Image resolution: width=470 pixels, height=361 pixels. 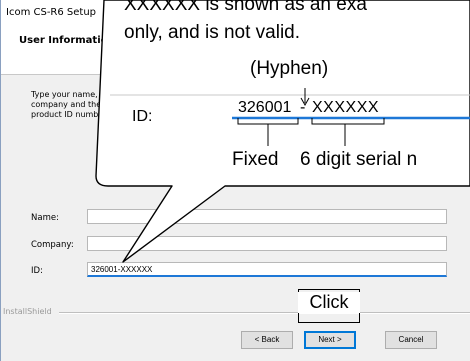 I want to click on callout-id-label: ID:, so click(x=142, y=116).